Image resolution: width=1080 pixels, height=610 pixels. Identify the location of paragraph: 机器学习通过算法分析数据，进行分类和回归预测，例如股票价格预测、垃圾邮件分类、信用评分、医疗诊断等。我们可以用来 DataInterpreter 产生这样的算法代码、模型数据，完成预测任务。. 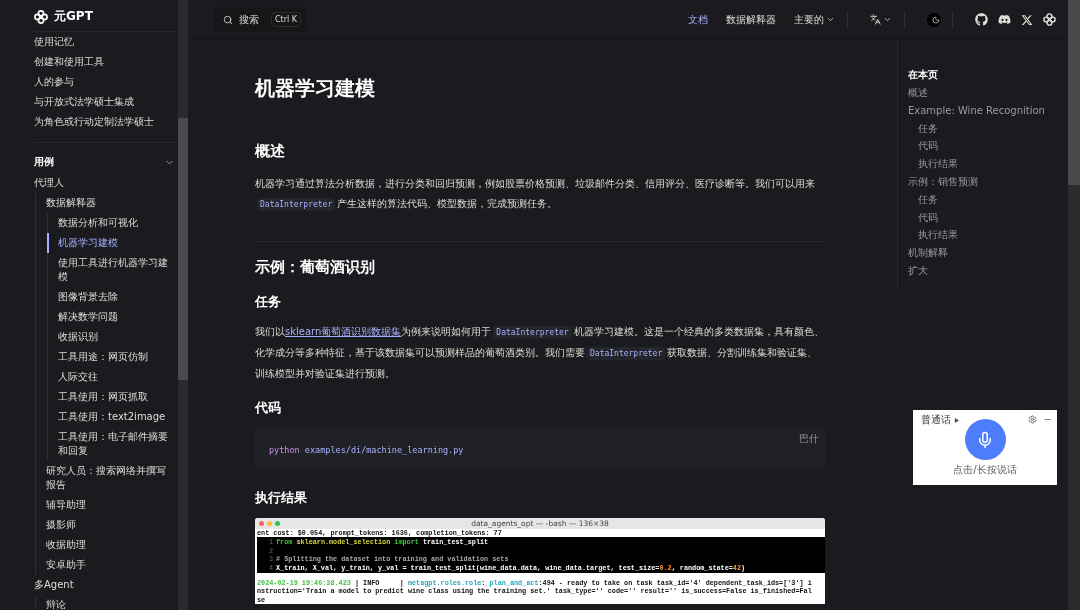
(535, 195).